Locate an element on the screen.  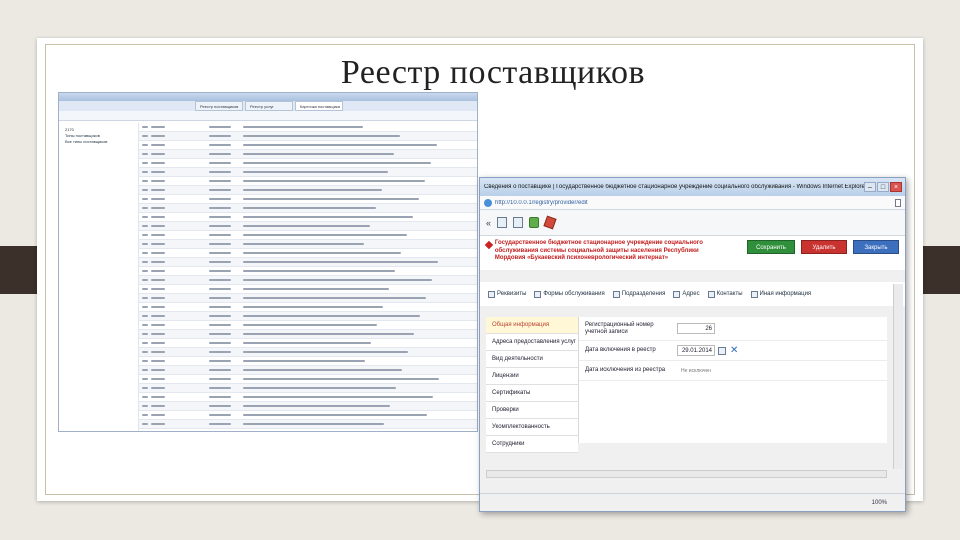
document-icon is located at coordinates (502, 222).